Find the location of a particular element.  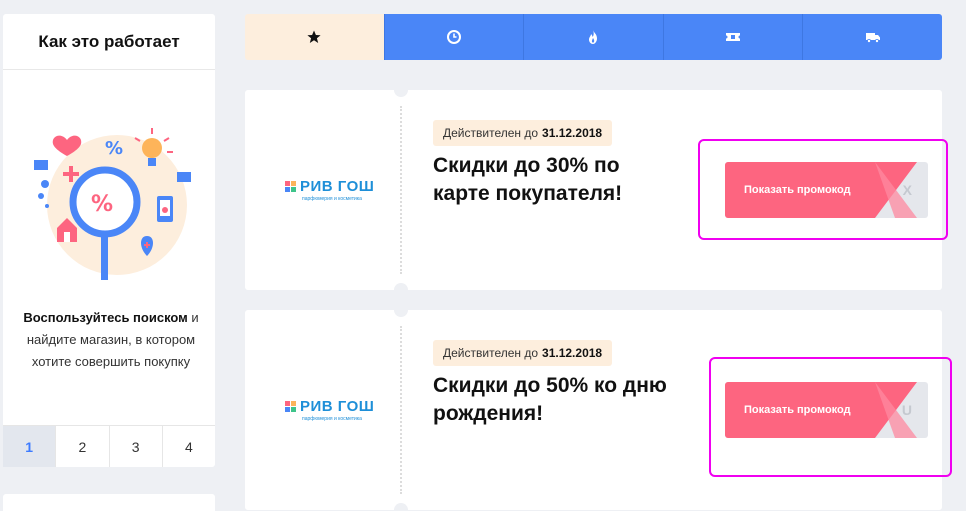

how-it-works-title: Как это работает is located at coordinates (109, 42).